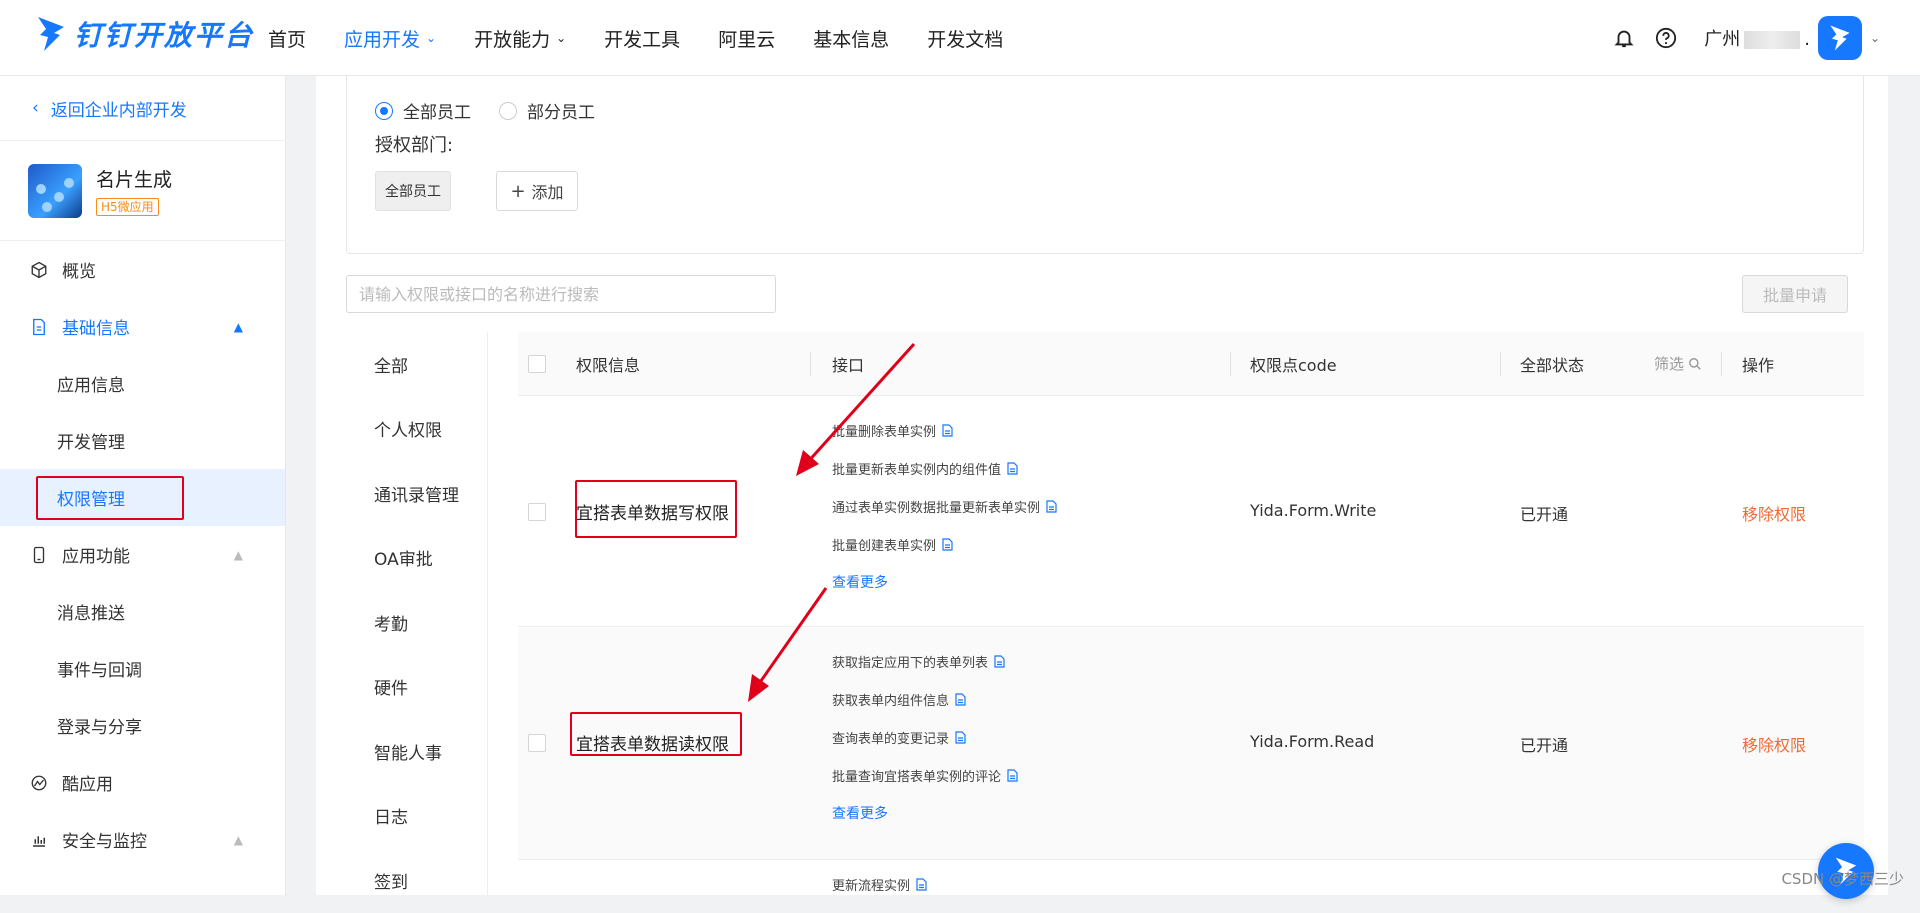  I want to click on sidebar-item-security-monitor: 安全与监控 ▲, so click(142, 839).